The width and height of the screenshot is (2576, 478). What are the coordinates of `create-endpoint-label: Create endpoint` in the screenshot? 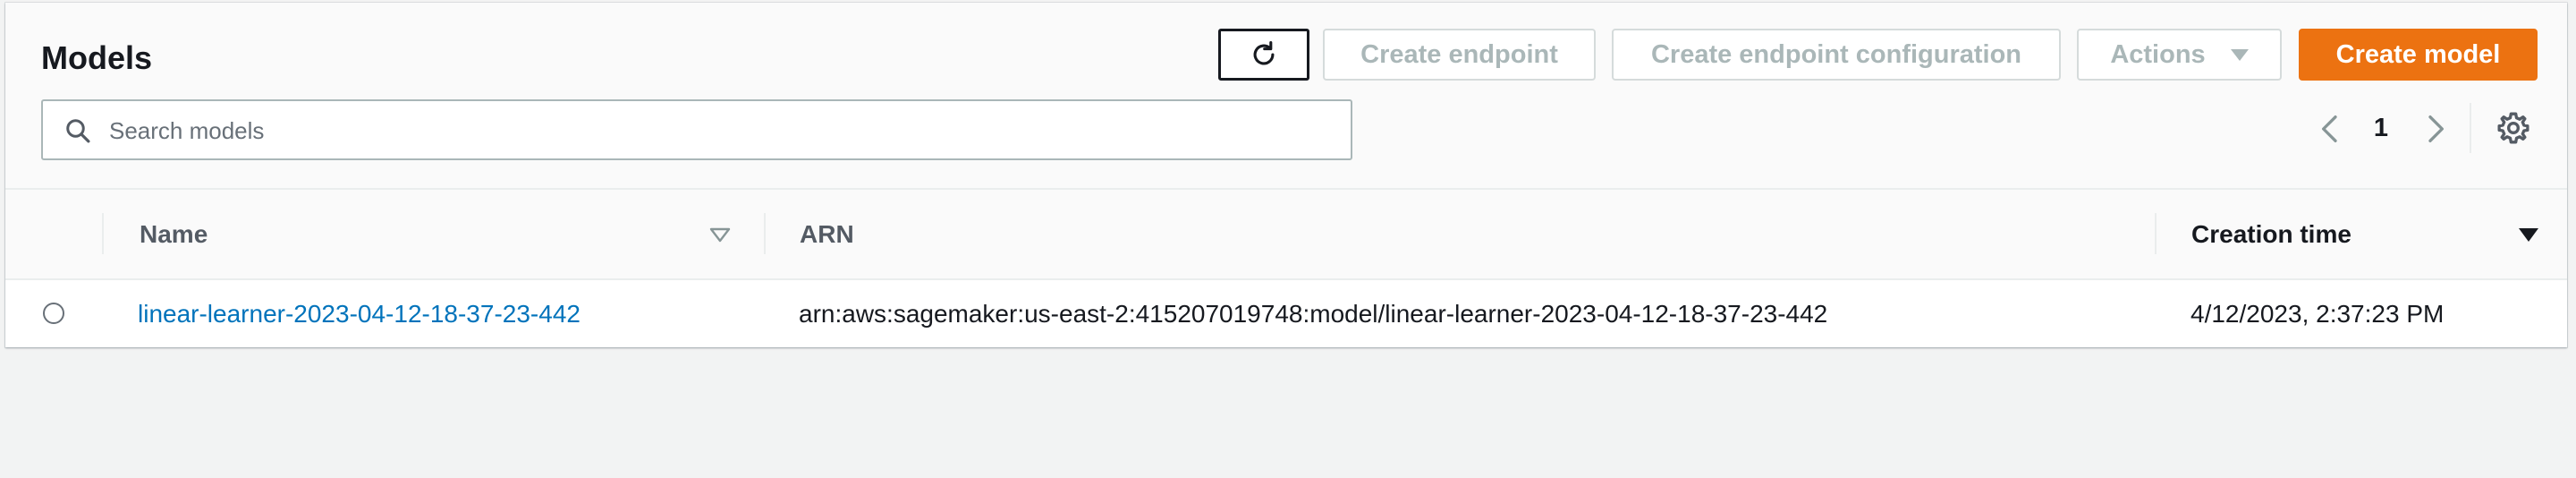 It's located at (1459, 54).